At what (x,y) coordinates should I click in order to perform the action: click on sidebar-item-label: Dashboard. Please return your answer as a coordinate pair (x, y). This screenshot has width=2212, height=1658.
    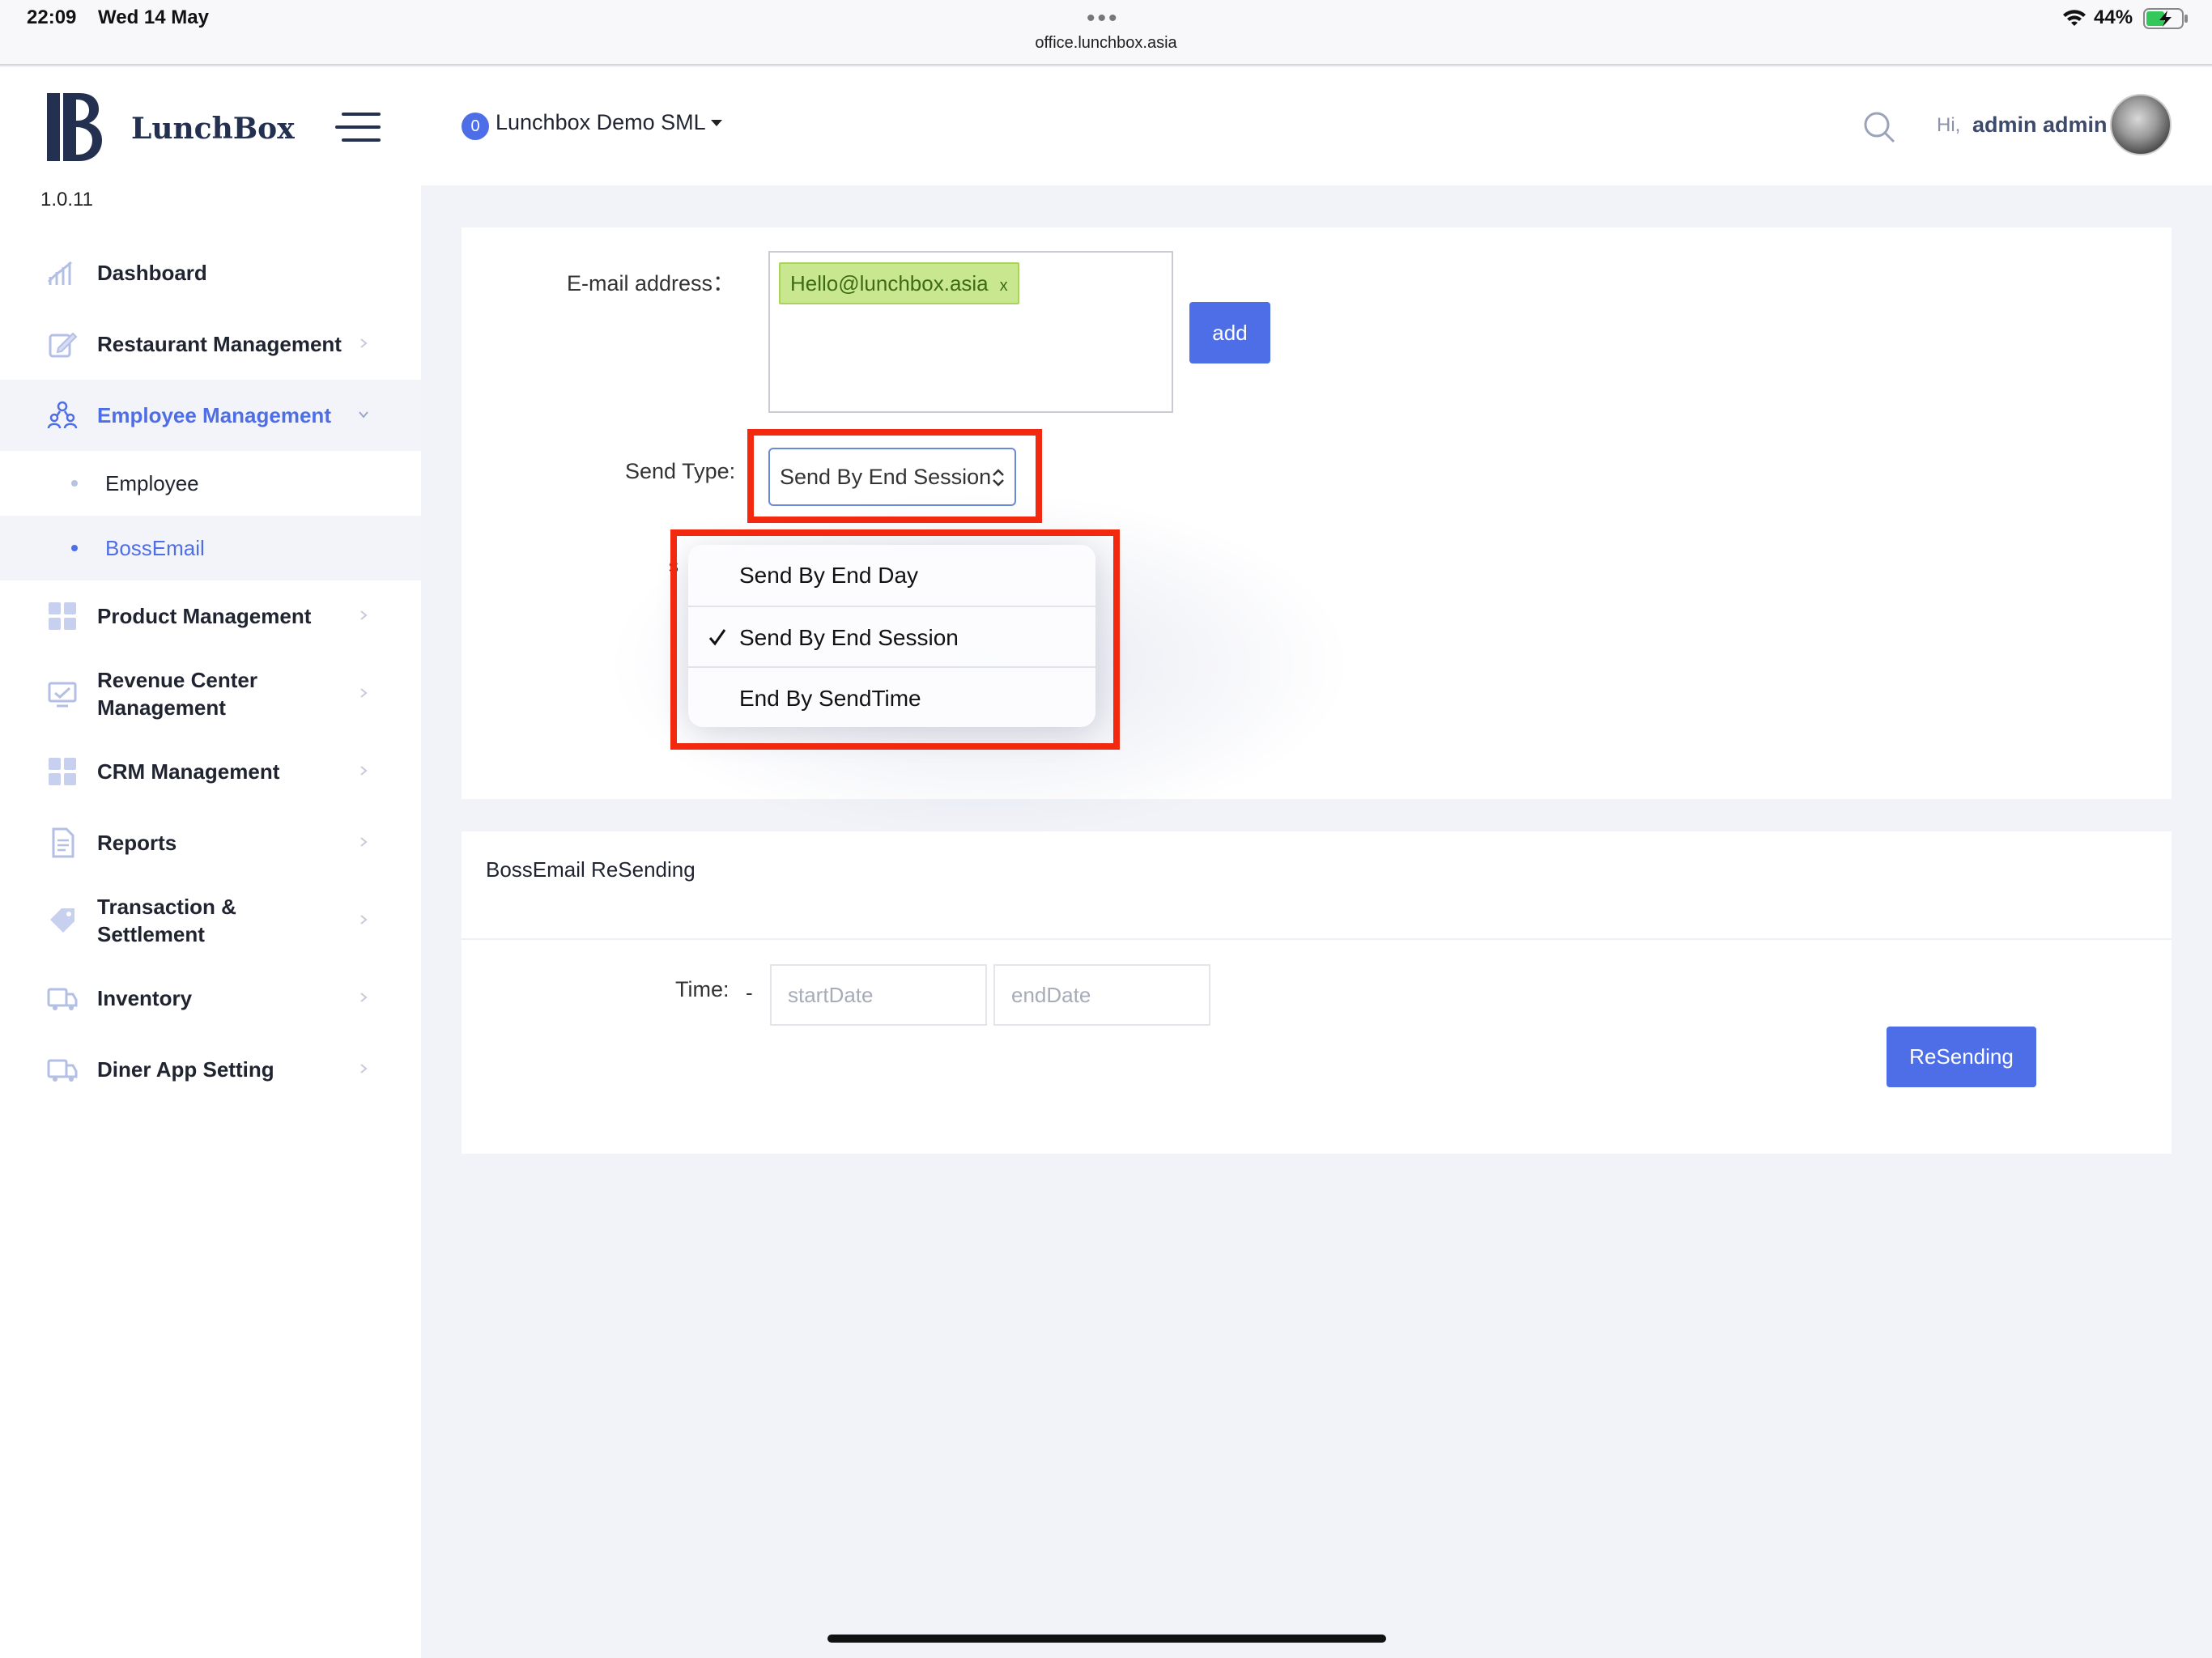
    Looking at the image, I should click on (152, 272).